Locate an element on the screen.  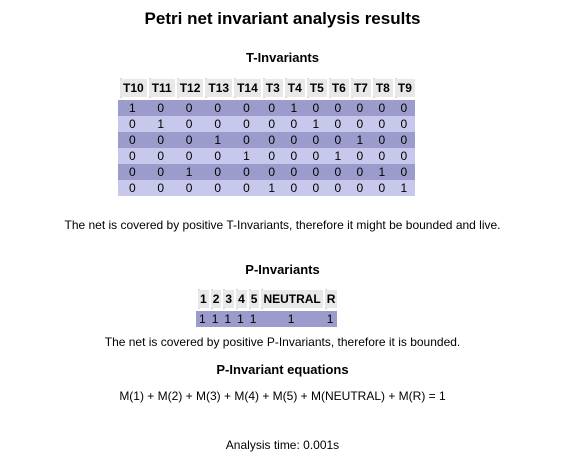
t-invariant-column-header-label: T9 is located at coordinates (404, 88).